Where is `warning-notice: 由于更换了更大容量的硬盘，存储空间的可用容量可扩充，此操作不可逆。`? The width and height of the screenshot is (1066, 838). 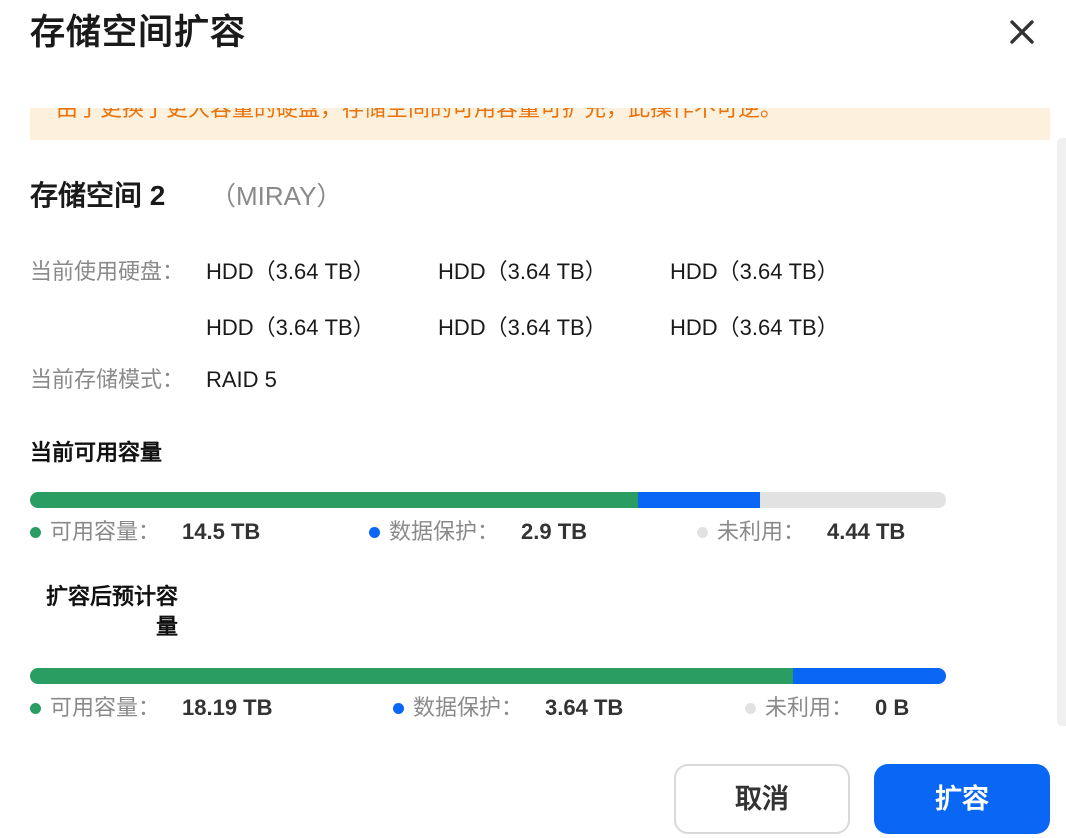 warning-notice: 由于更换了更大容量的硬盘，存储空间的可用容量可扩充，此操作不可逆。 is located at coordinates (540, 124).